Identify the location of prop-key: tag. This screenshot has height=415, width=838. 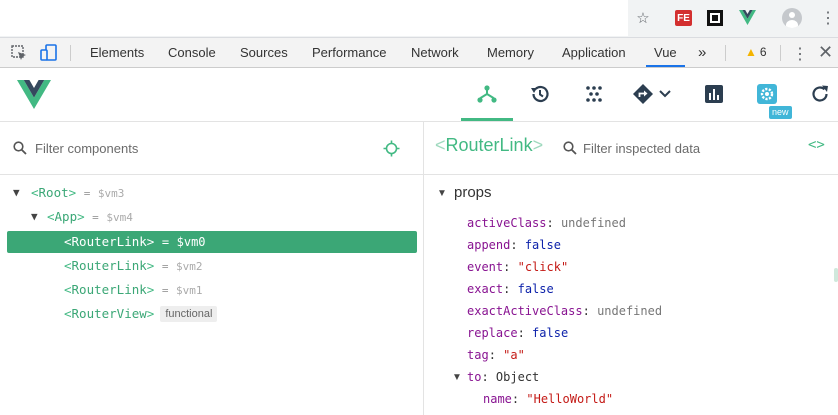
(478, 355).